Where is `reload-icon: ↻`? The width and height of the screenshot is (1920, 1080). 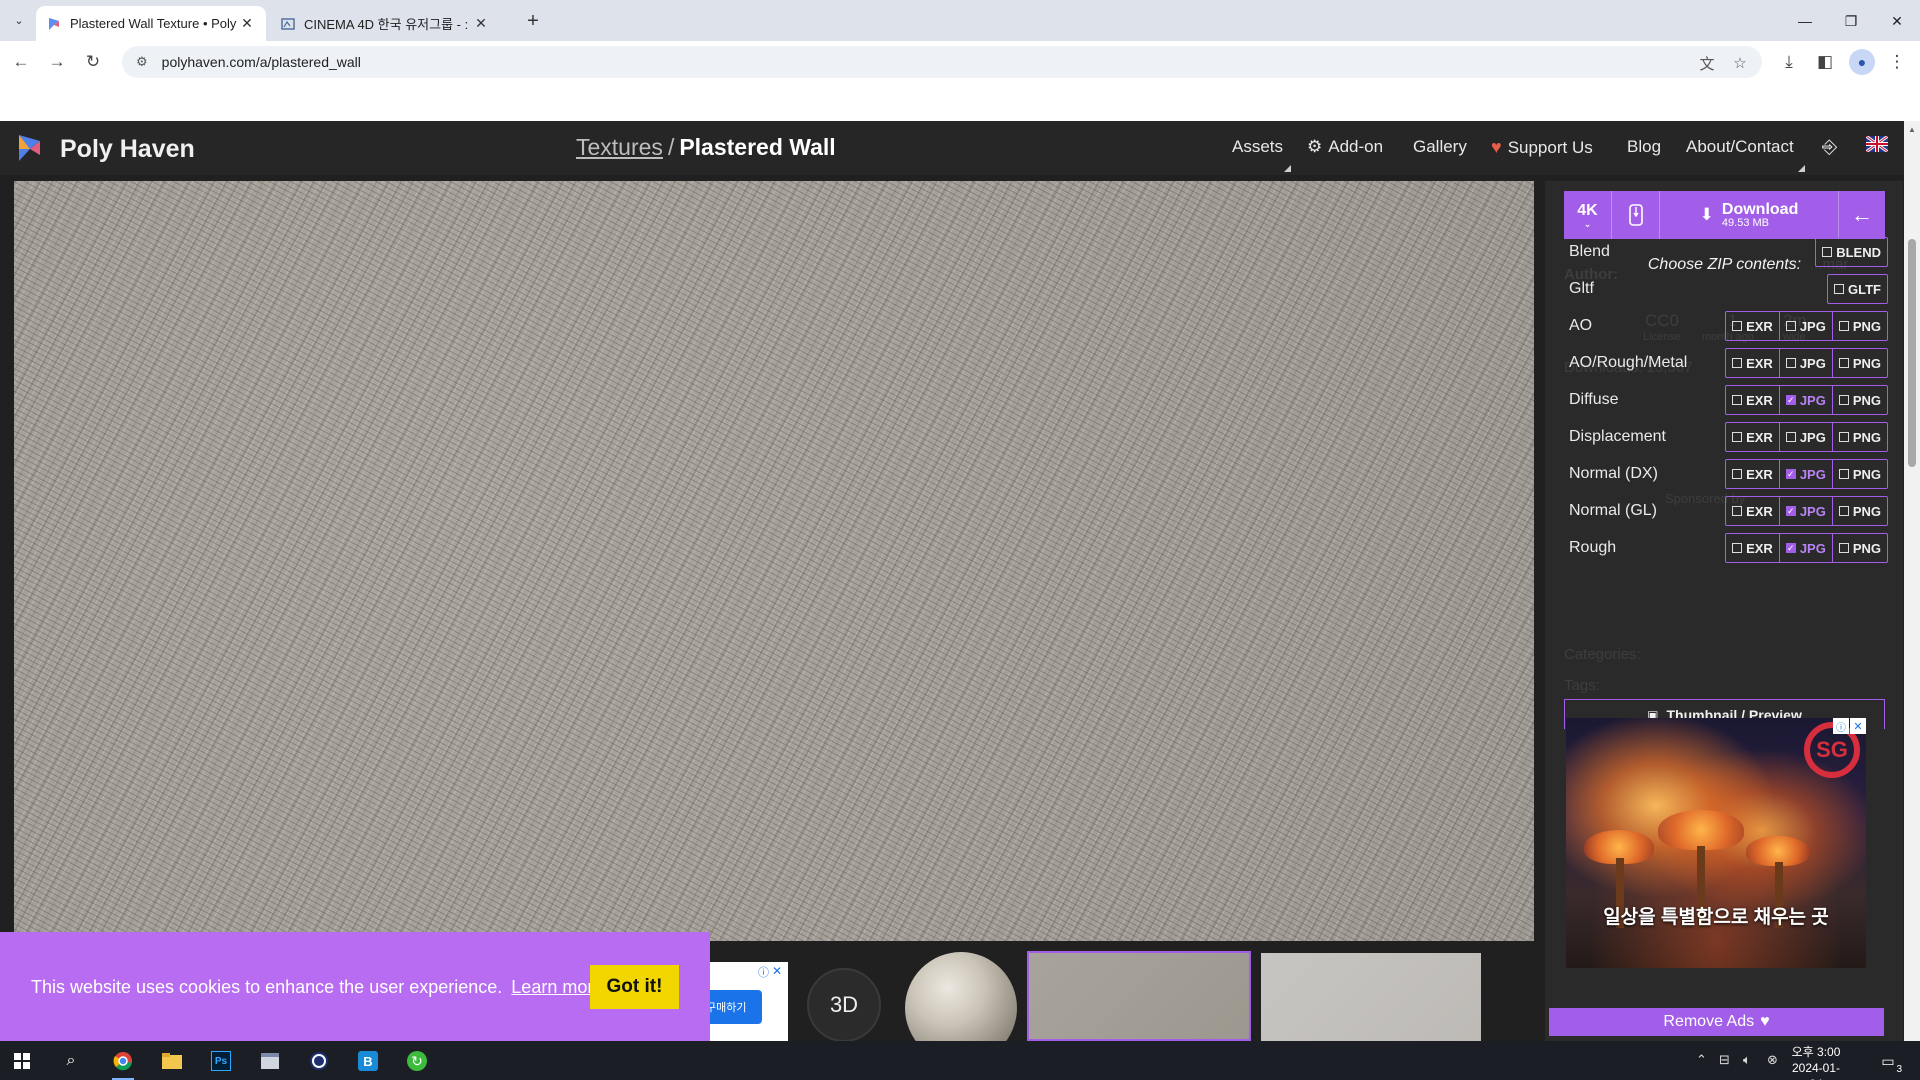
reload-icon: ↻ is located at coordinates (93, 62).